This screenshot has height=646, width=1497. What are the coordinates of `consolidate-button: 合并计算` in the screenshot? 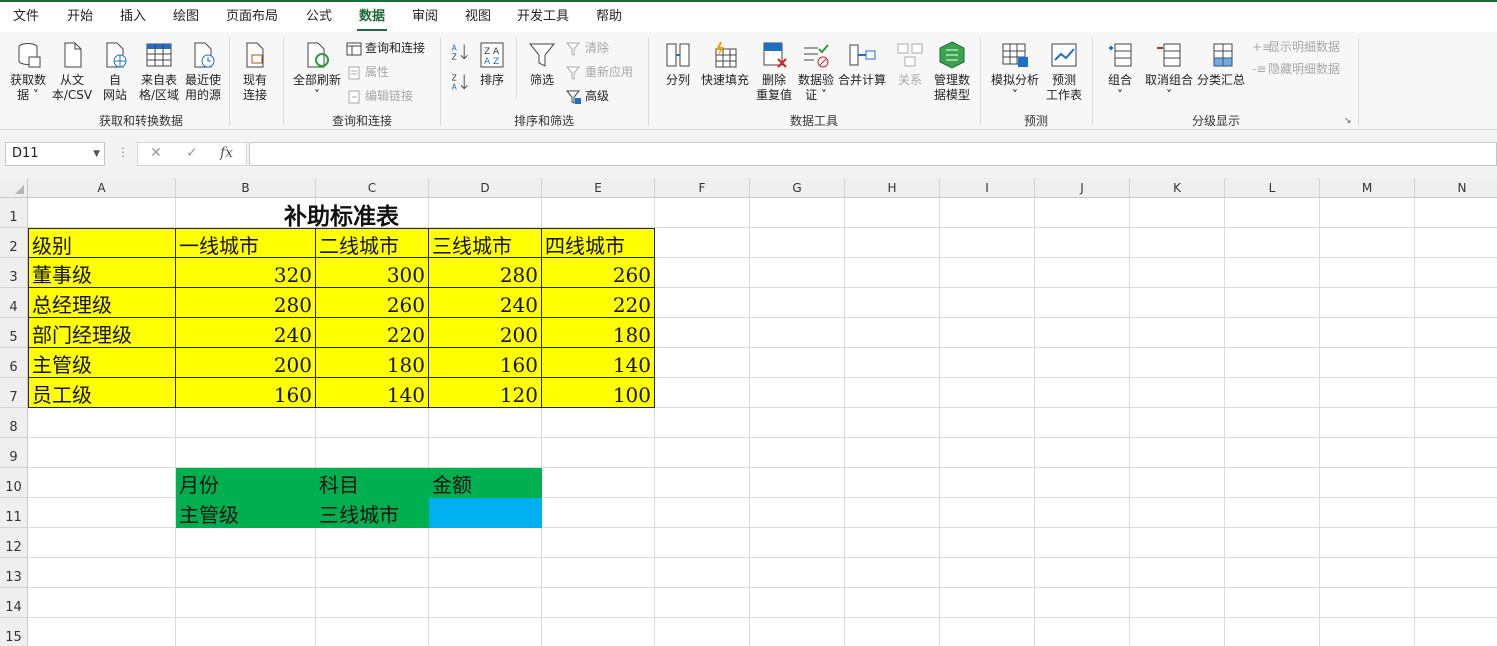 It's located at (862, 64).